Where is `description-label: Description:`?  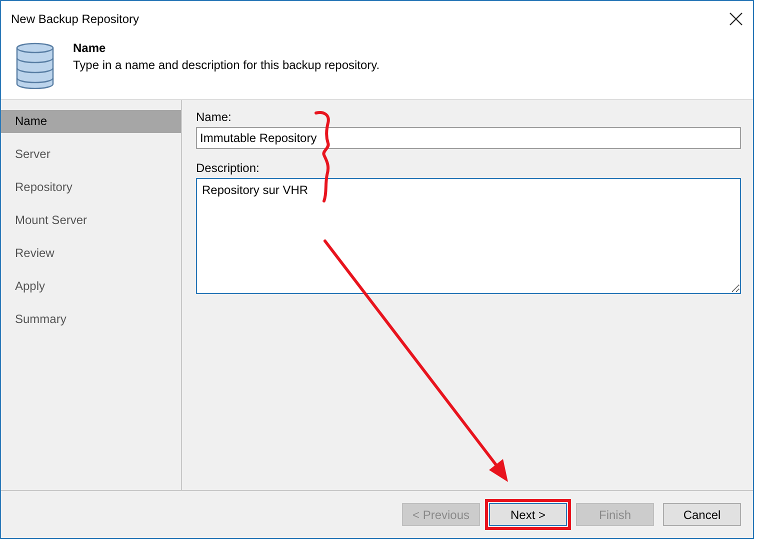 description-label: Description: is located at coordinates (228, 168).